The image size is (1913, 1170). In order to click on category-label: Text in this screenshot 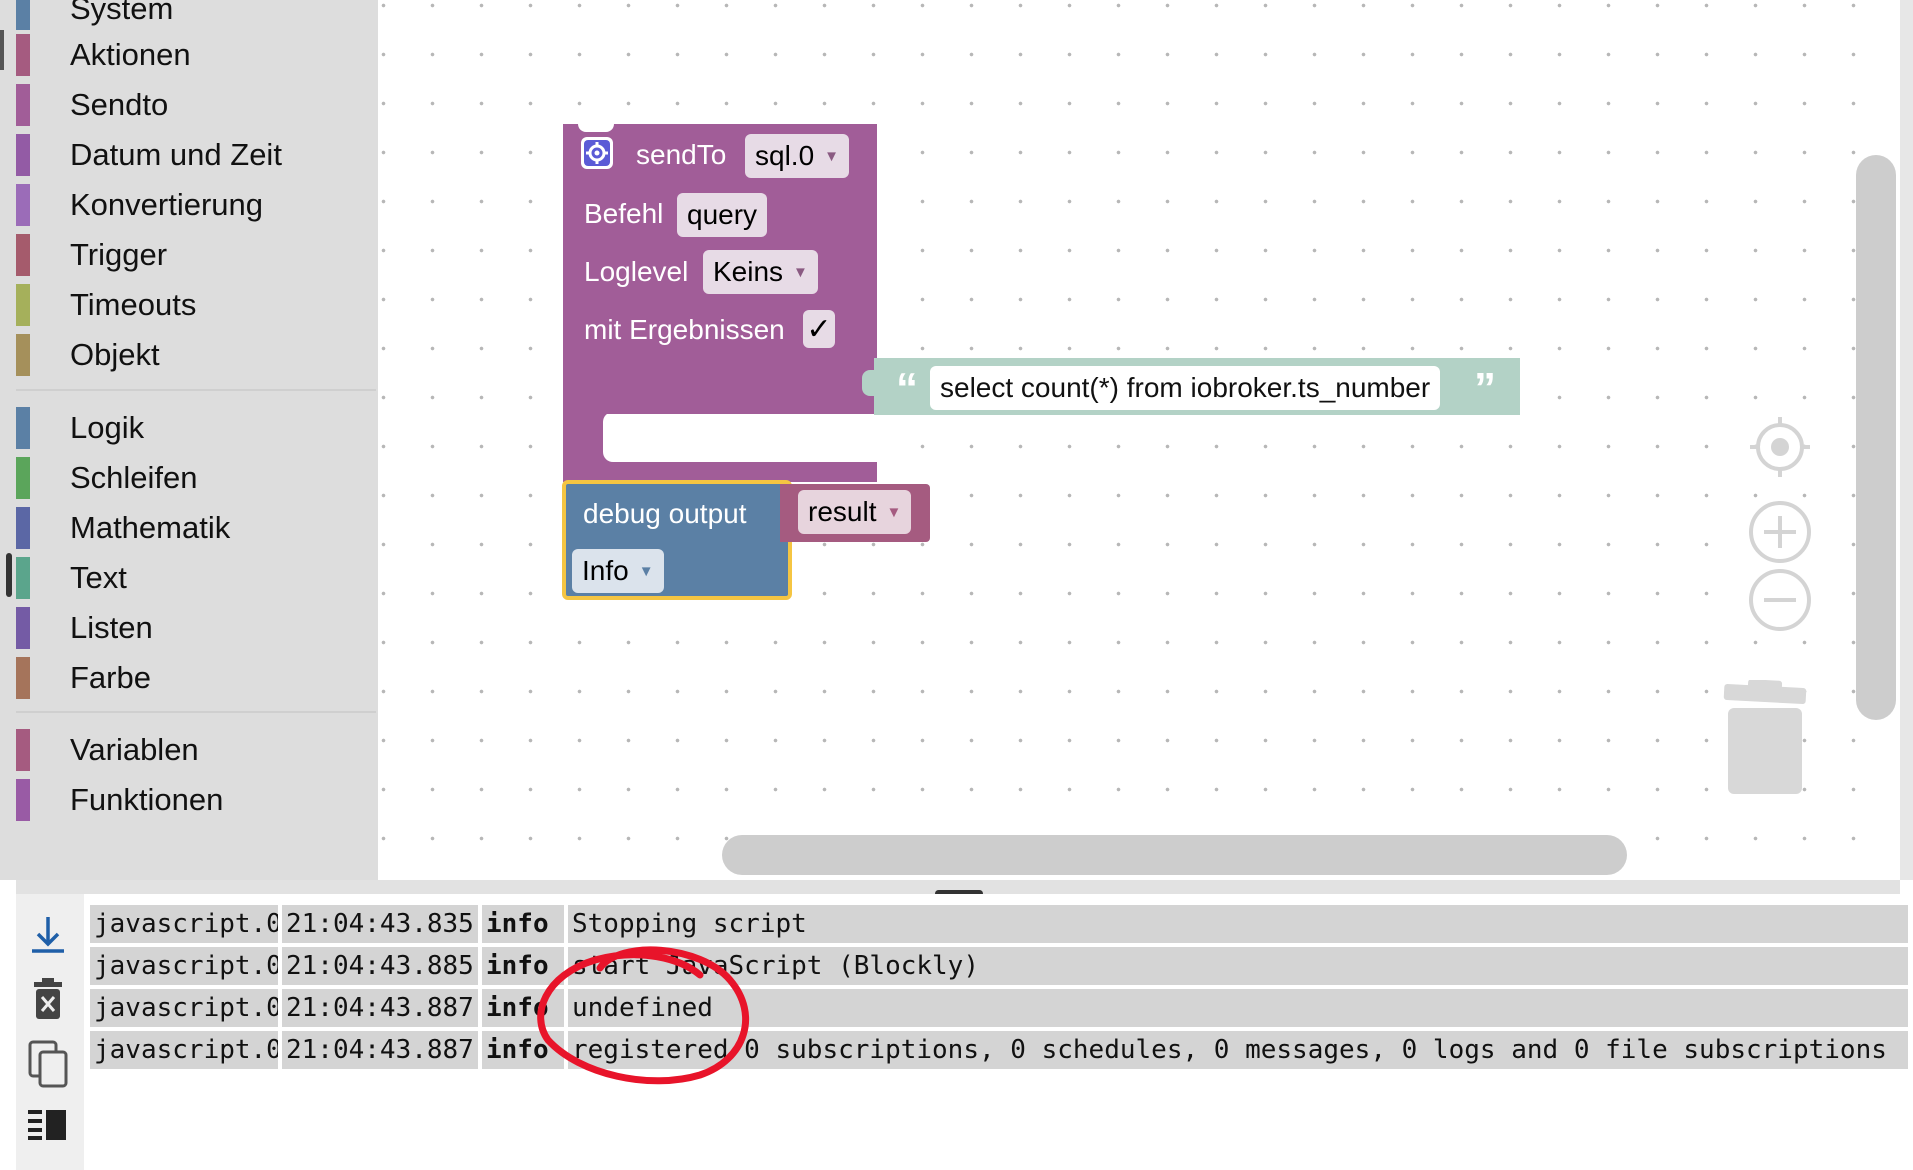, I will do `click(98, 577)`.